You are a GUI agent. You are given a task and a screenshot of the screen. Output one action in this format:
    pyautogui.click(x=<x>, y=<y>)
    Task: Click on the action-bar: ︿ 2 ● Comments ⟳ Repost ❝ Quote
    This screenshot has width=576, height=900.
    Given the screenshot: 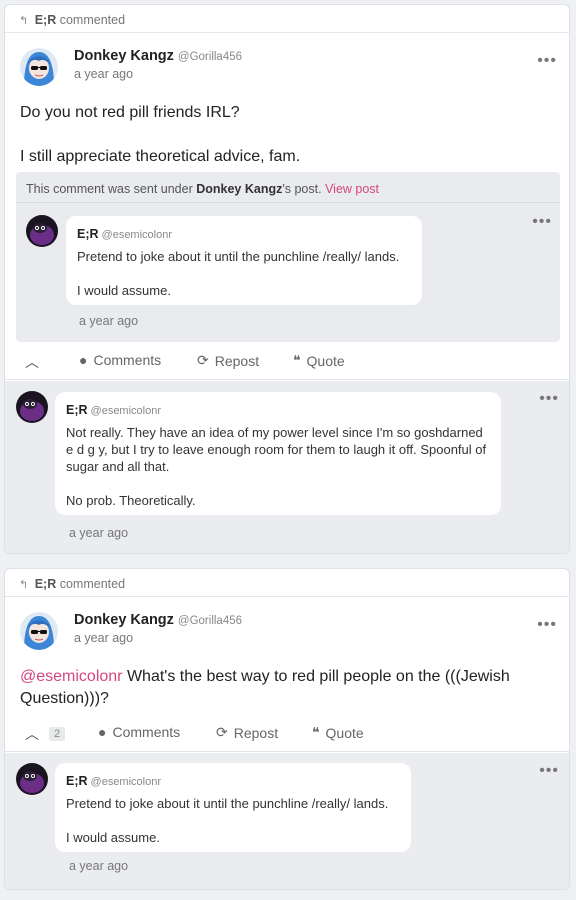 What is the action you would take?
    pyautogui.click(x=287, y=733)
    